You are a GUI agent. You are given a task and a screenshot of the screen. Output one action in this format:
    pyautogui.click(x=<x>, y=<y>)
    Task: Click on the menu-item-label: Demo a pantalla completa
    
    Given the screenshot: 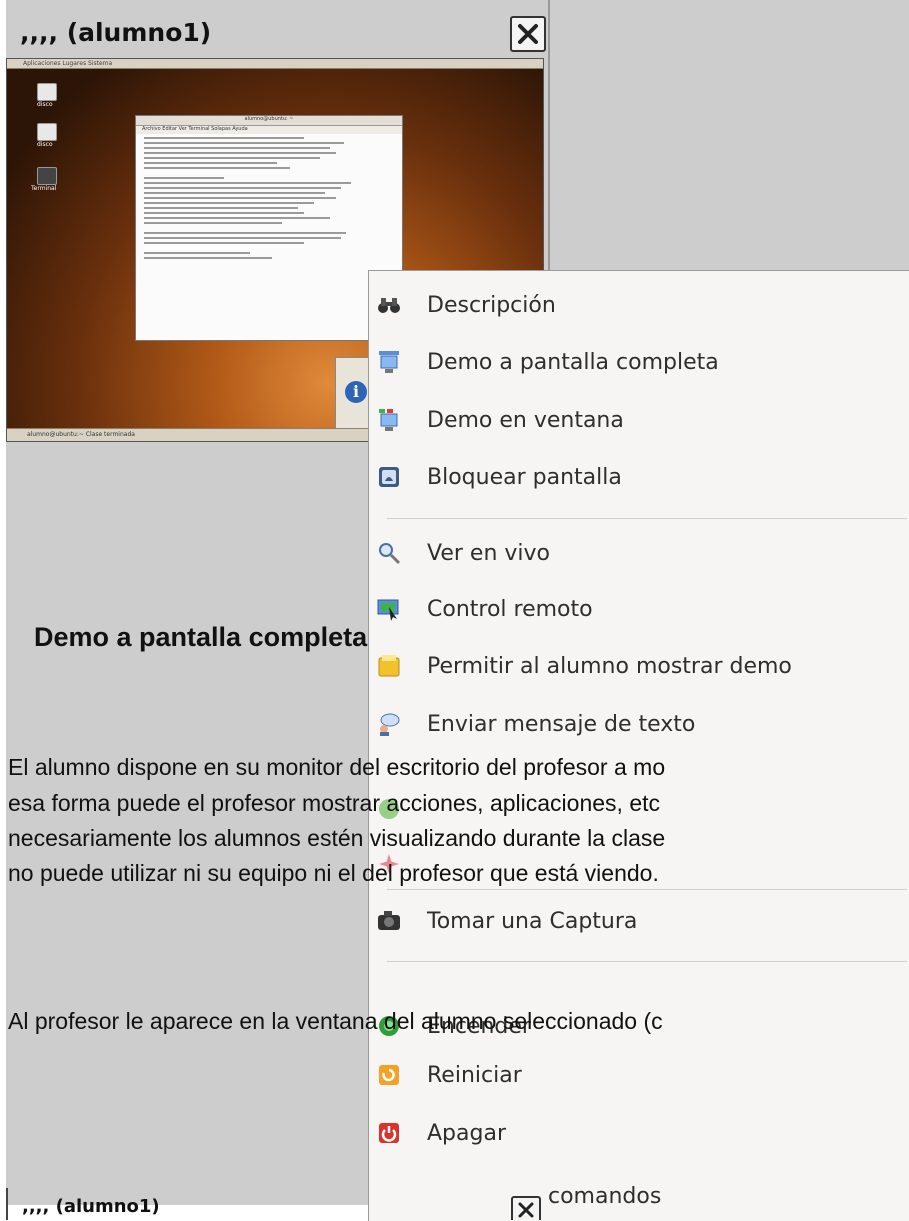 What is the action you would take?
    pyautogui.click(x=573, y=362)
    